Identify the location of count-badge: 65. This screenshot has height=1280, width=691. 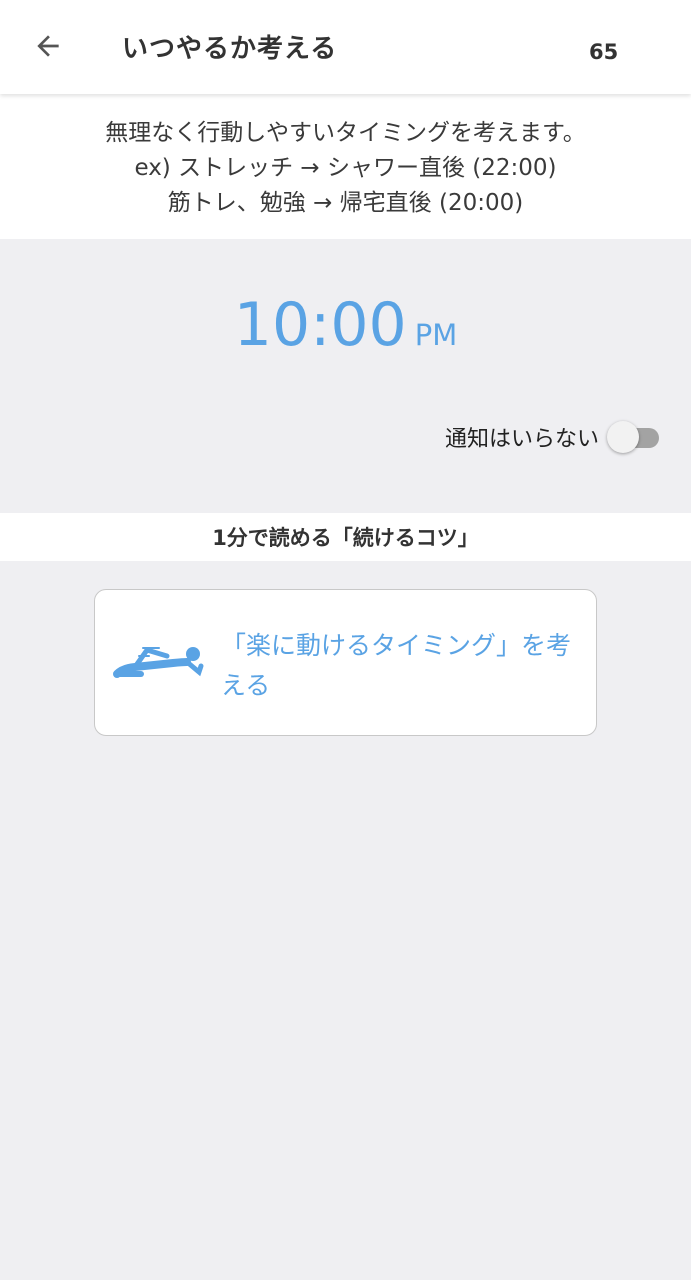
(604, 52).